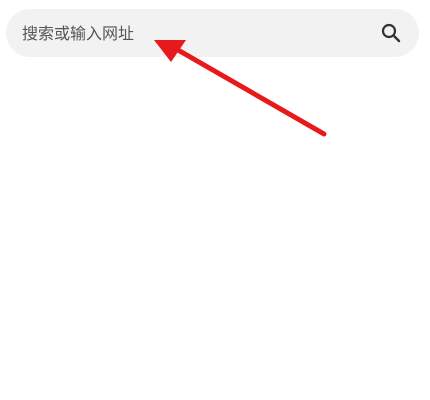  I want to click on search-bar, so click(212, 33).